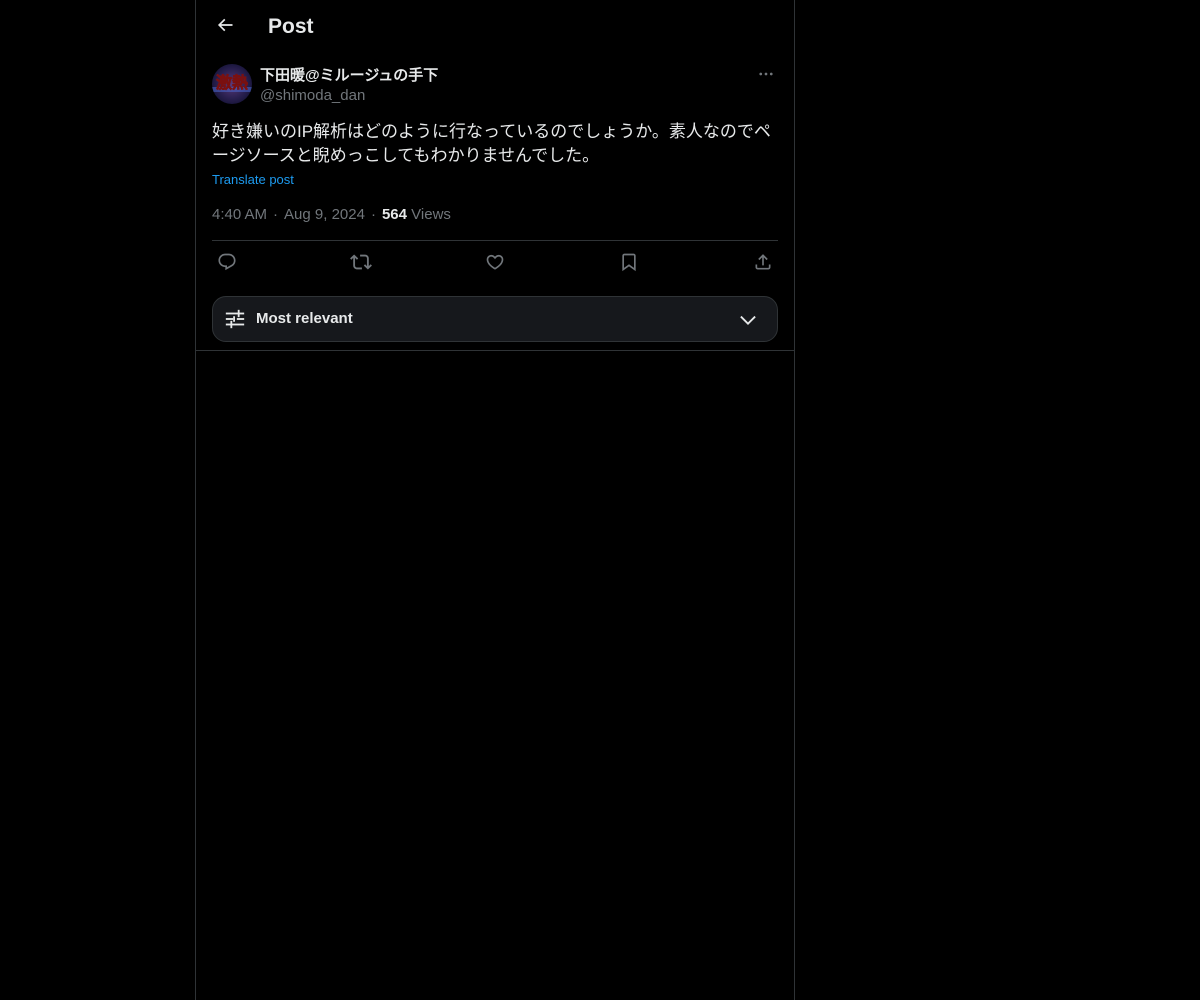 Image resolution: width=1200 pixels, height=1000 pixels. What do you see at coordinates (312, 96) in the screenshot?
I see `author-handle: @shimoda_dan` at bounding box center [312, 96].